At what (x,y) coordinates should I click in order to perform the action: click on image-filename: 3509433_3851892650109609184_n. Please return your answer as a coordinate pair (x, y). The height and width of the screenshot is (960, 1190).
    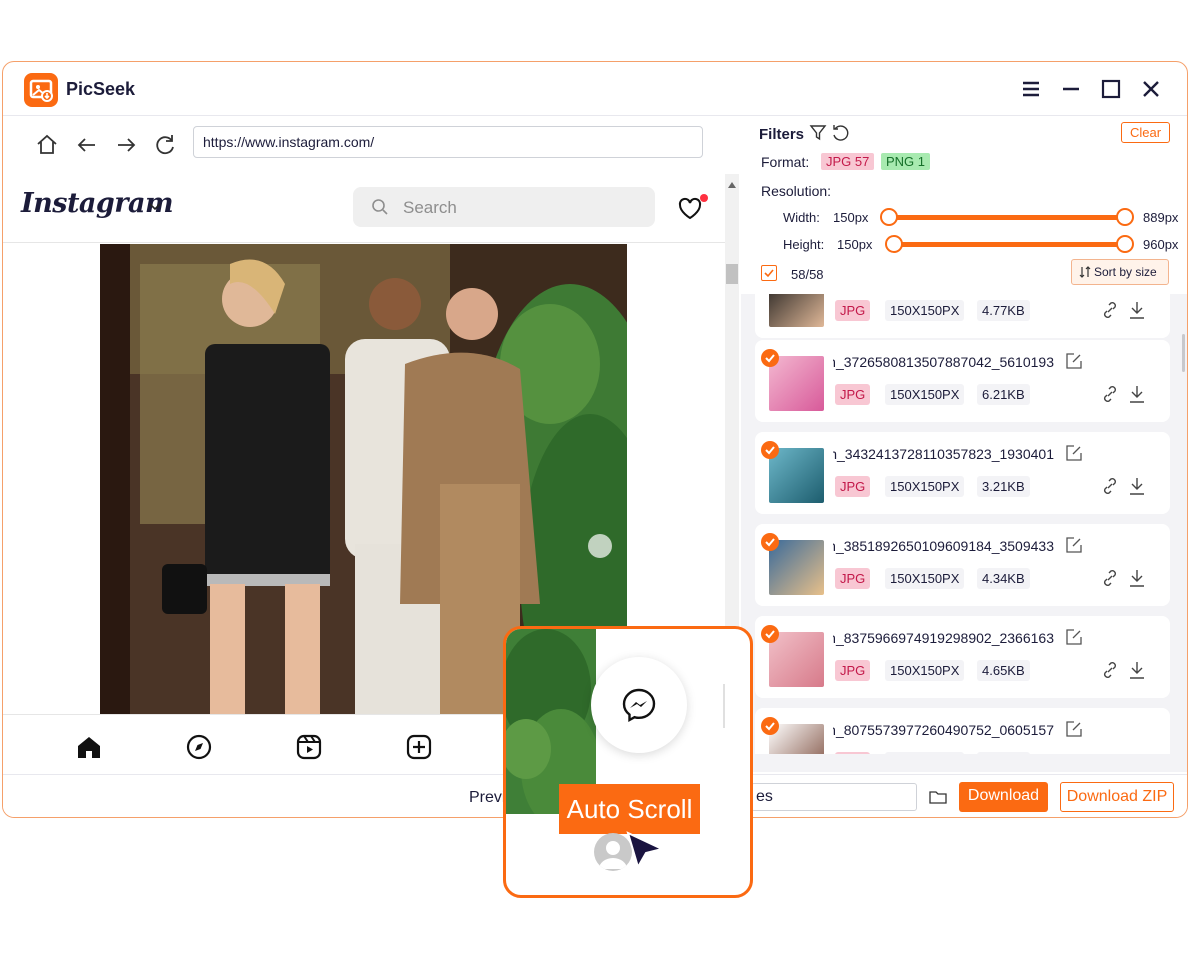
    Looking at the image, I should click on (943, 546).